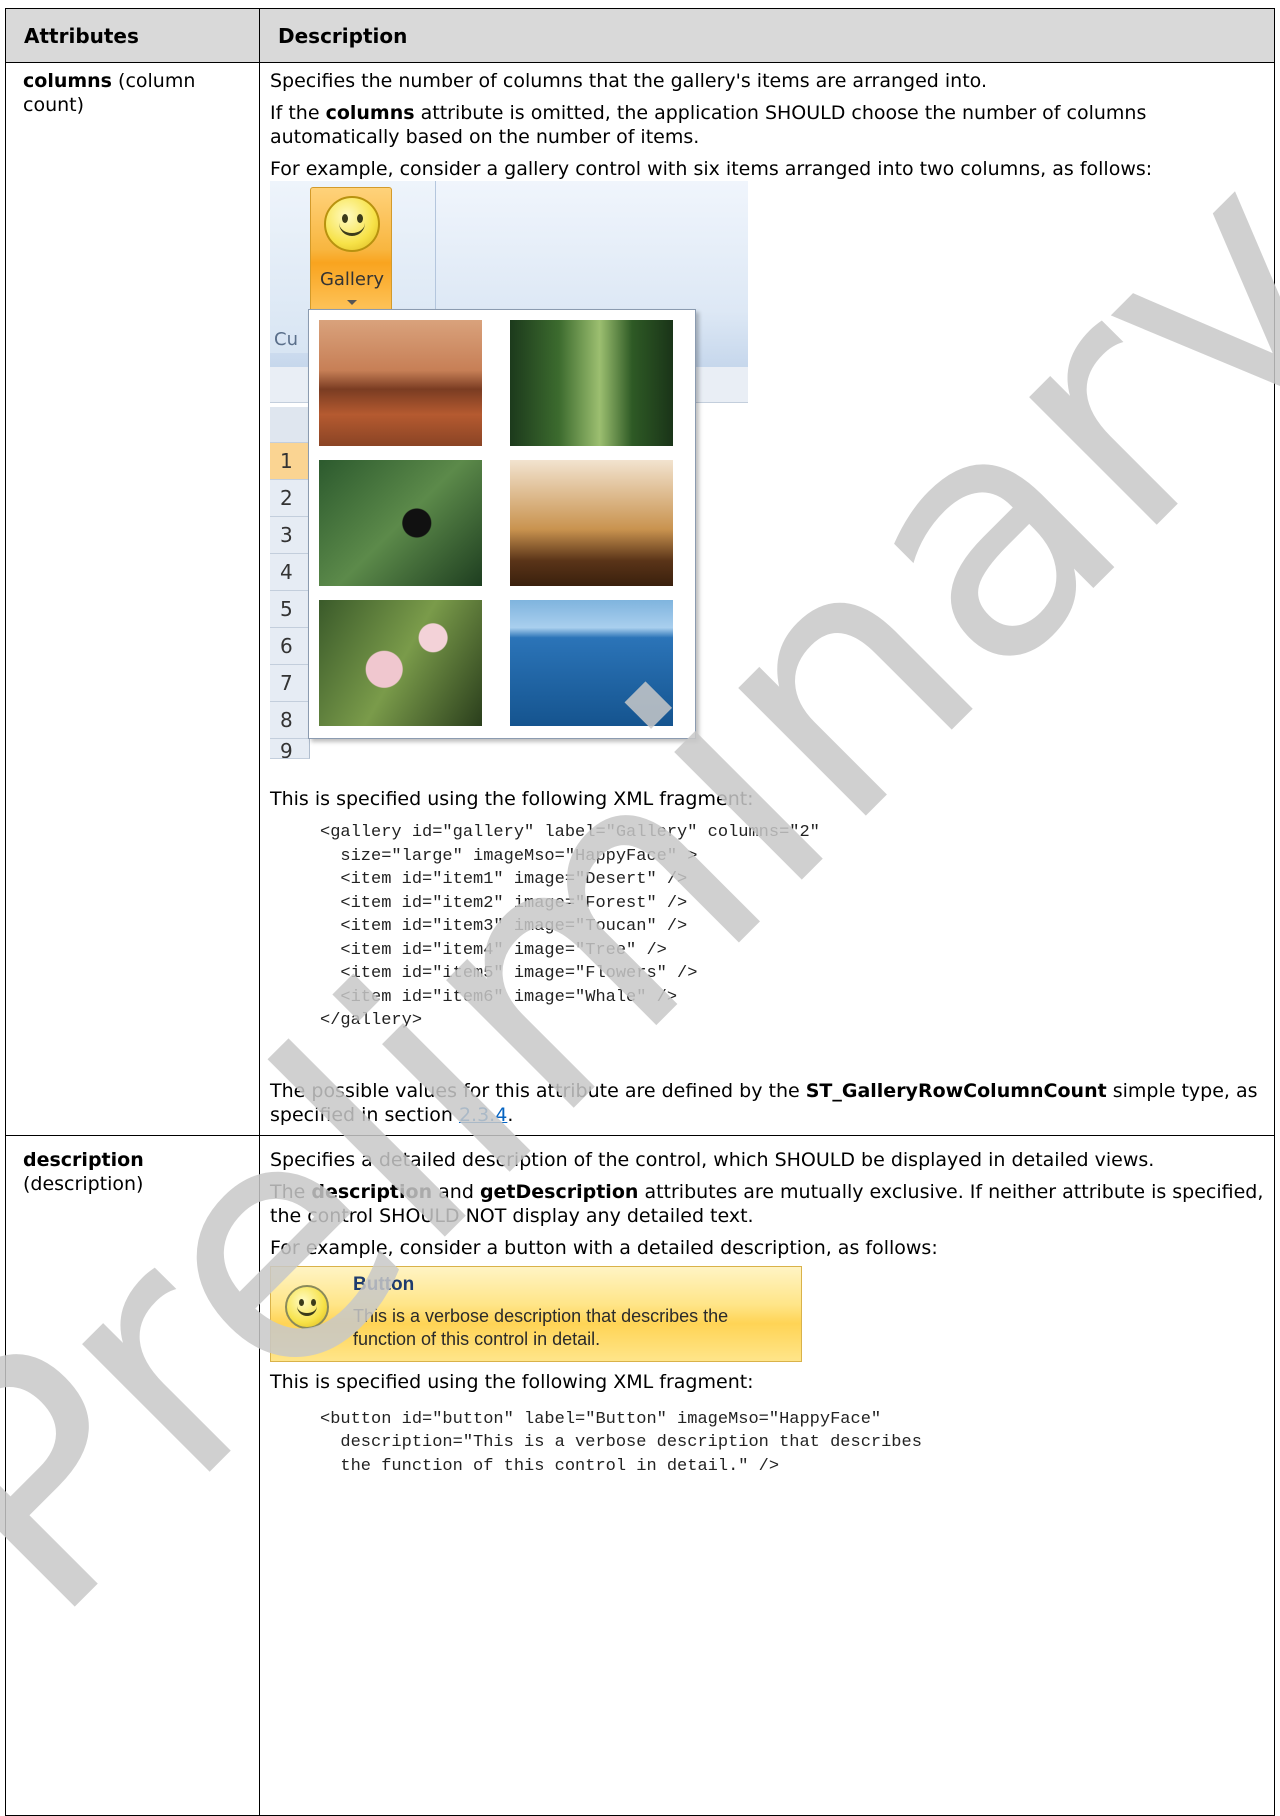 This screenshot has height=1816, width=1280. I want to click on bold-term: getDescription, so click(559, 1191).